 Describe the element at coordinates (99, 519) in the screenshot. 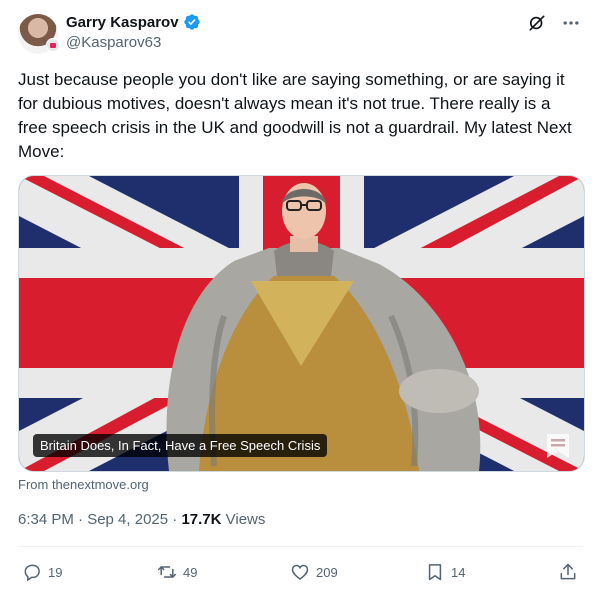

I see `timestamp: 6:34 PM · Sep 4, 2025 ·` at that location.